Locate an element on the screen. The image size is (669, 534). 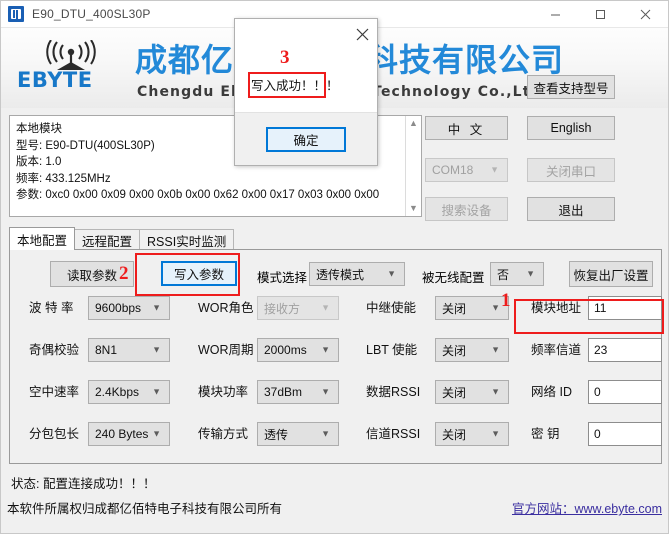
minimize-icon is located at coordinates (555, 14).